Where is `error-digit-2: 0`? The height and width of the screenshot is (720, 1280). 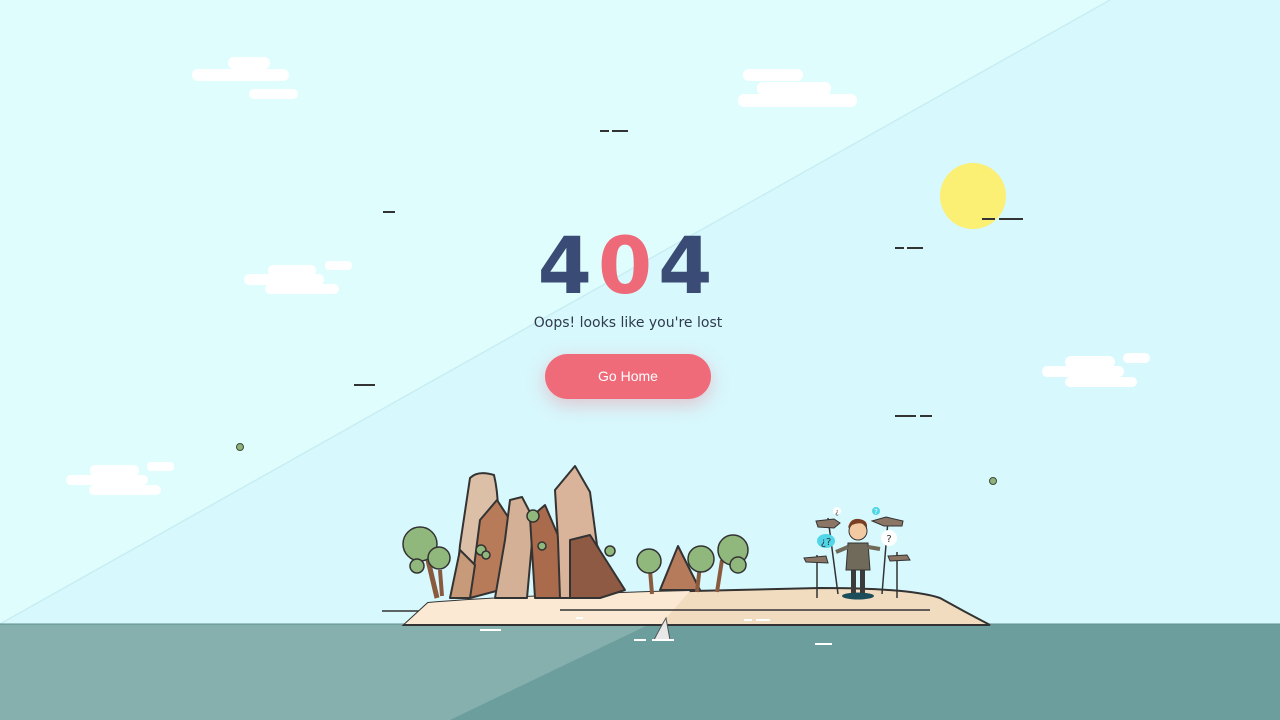 error-digit-2: 0 is located at coordinates (628, 267).